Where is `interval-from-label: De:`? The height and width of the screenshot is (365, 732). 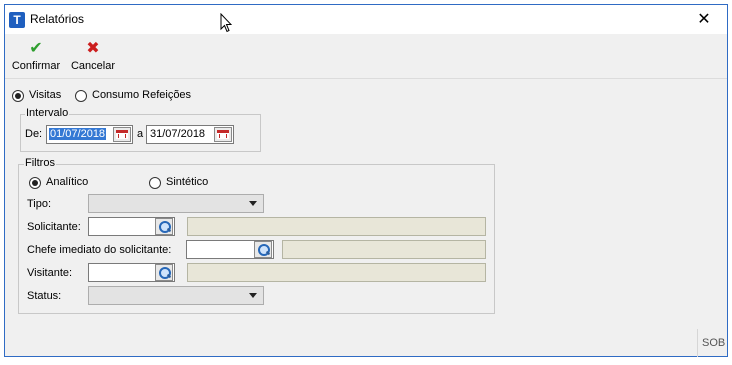 interval-from-label: De: is located at coordinates (34, 134).